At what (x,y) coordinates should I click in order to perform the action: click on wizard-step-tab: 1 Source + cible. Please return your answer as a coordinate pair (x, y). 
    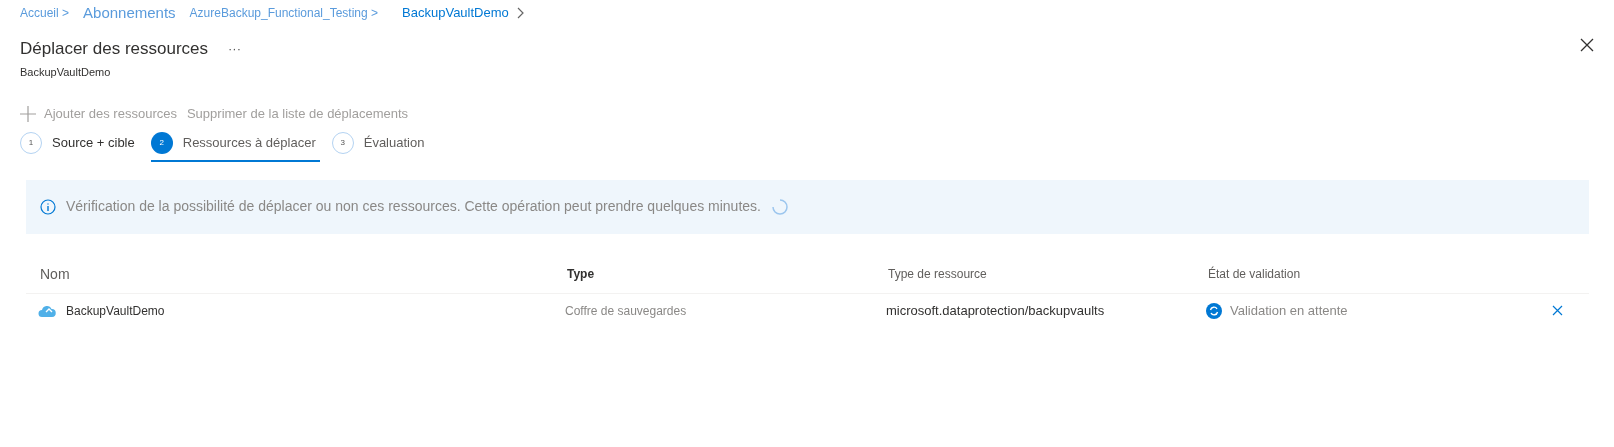
    Looking at the image, I should click on (79, 146).